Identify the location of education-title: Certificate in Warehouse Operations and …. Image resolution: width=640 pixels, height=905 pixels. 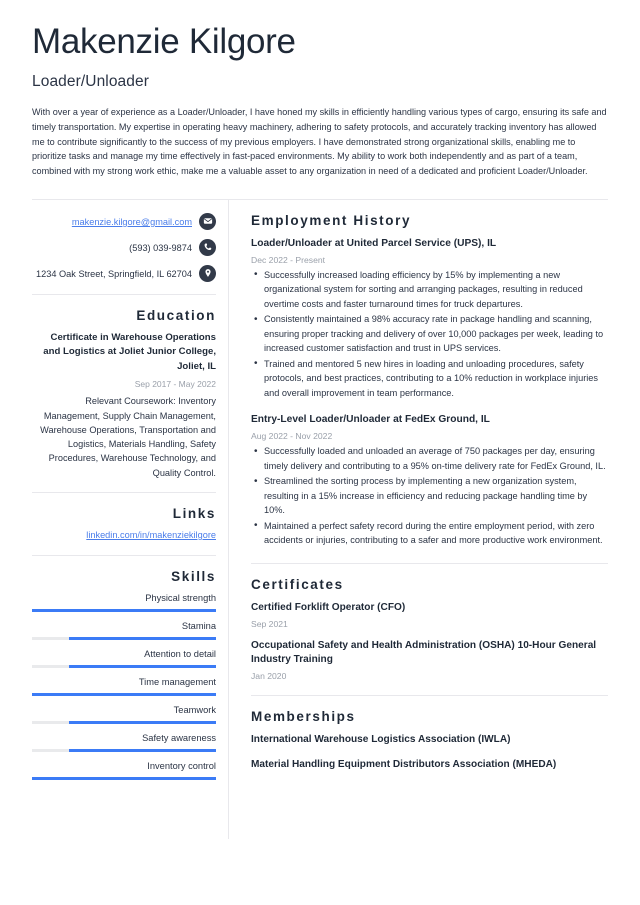
(129, 351).